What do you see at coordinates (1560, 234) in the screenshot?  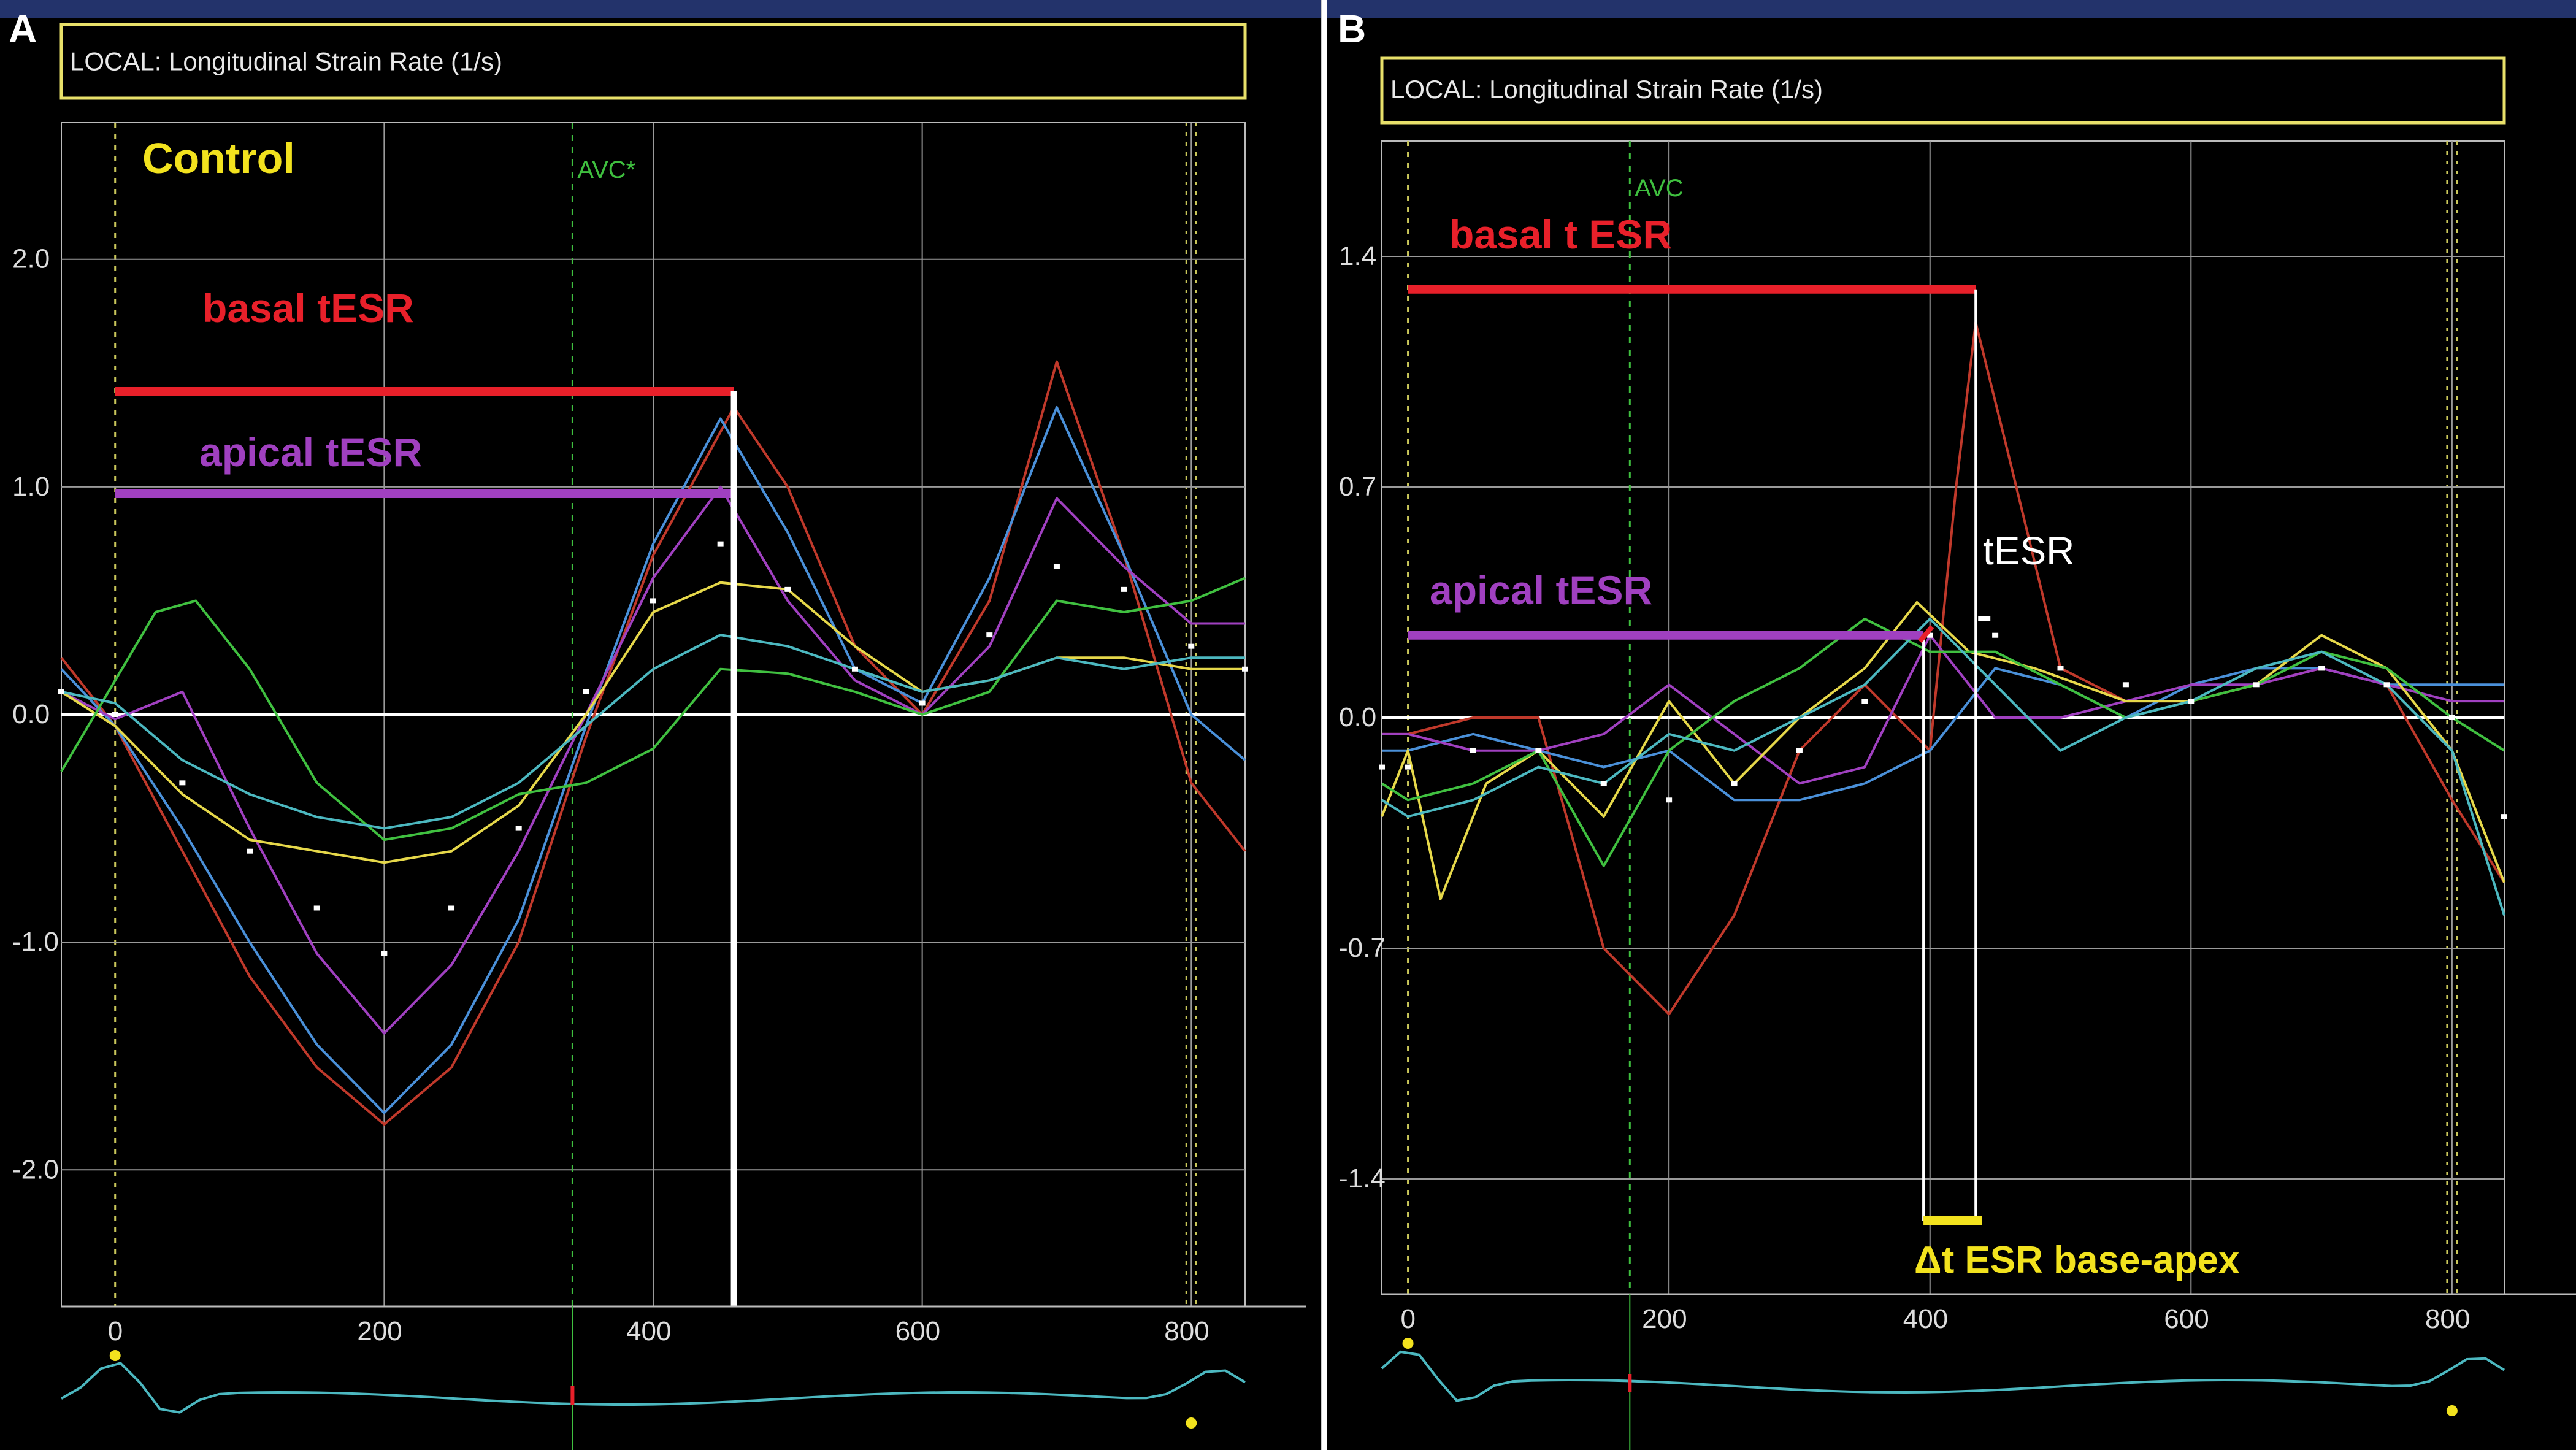 I see `annotation-label: basal t ESR` at bounding box center [1560, 234].